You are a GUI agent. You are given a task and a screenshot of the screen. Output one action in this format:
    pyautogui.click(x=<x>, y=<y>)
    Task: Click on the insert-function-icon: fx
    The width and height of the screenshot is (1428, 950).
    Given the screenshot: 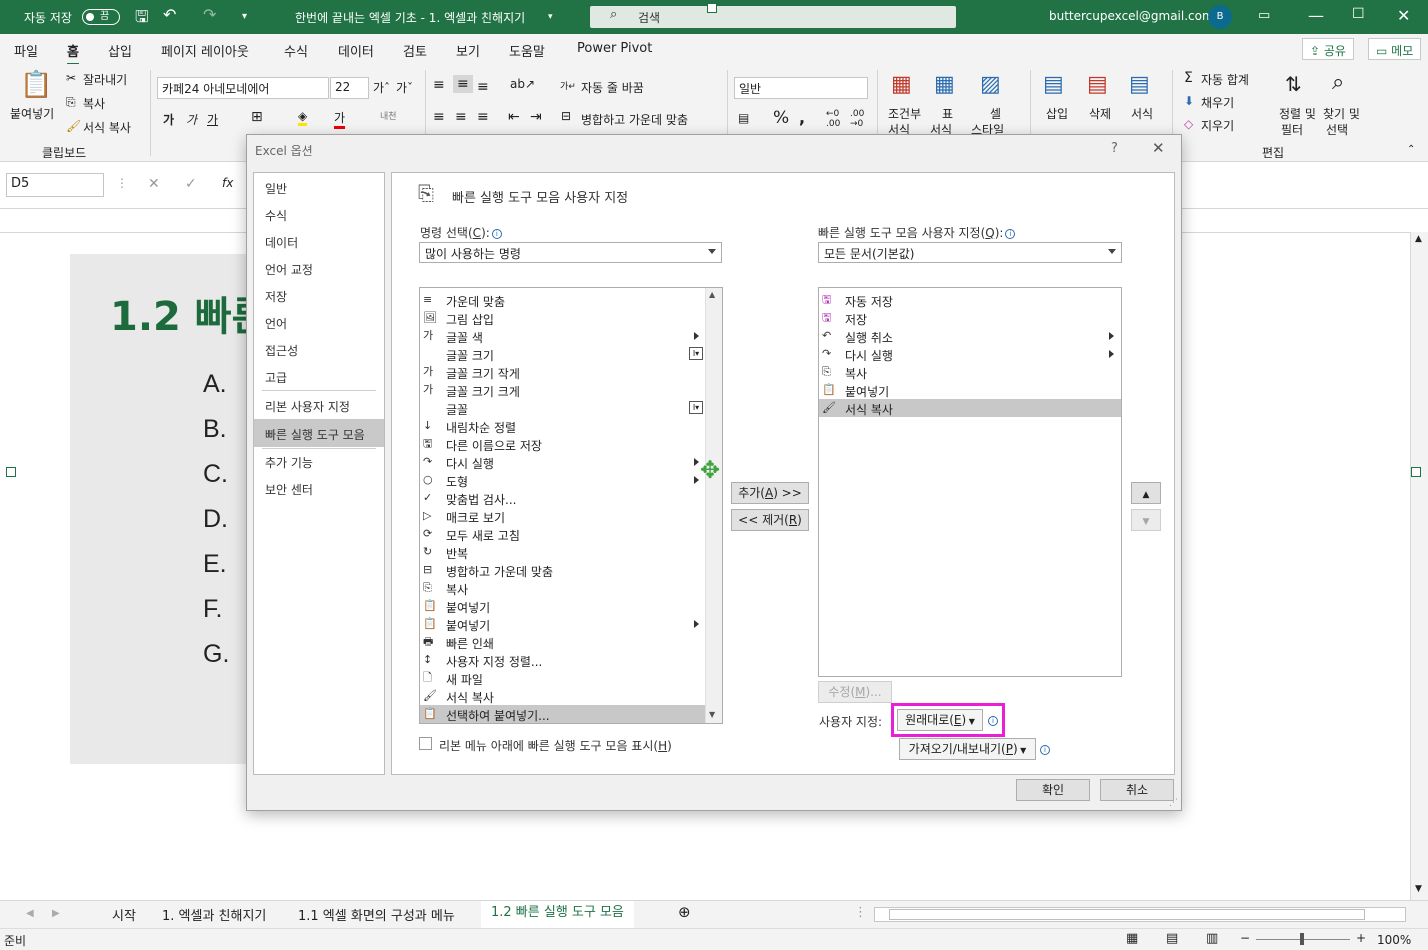 What is the action you would take?
    pyautogui.click(x=227, y=183)
    